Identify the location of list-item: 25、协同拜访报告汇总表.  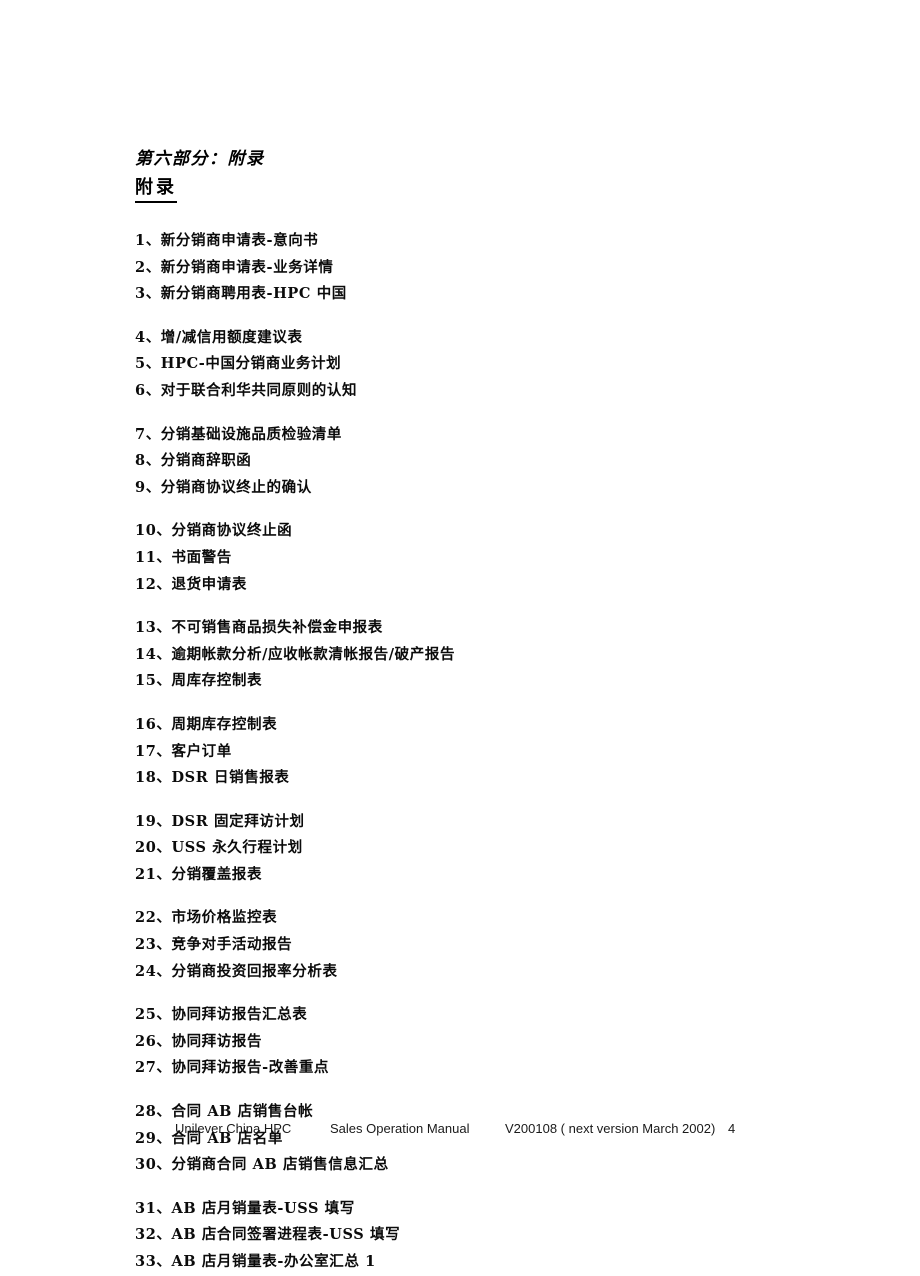
(221, 1015).